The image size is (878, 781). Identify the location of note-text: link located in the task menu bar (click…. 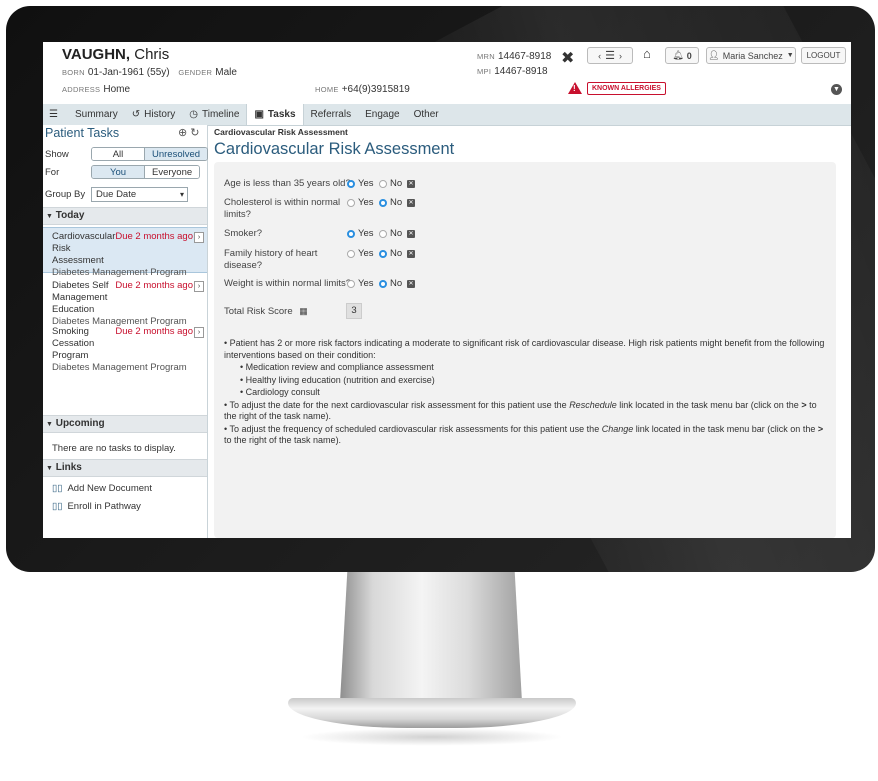
(725, 428).